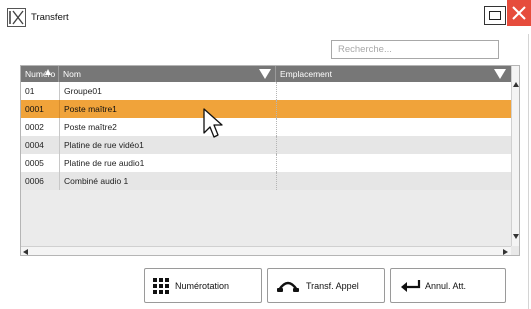 The height and width of the screenshot is (309, 531). Describe the element at coordinates (25, 252) in the screenshot. I see `scroll-left-icon` at that location.